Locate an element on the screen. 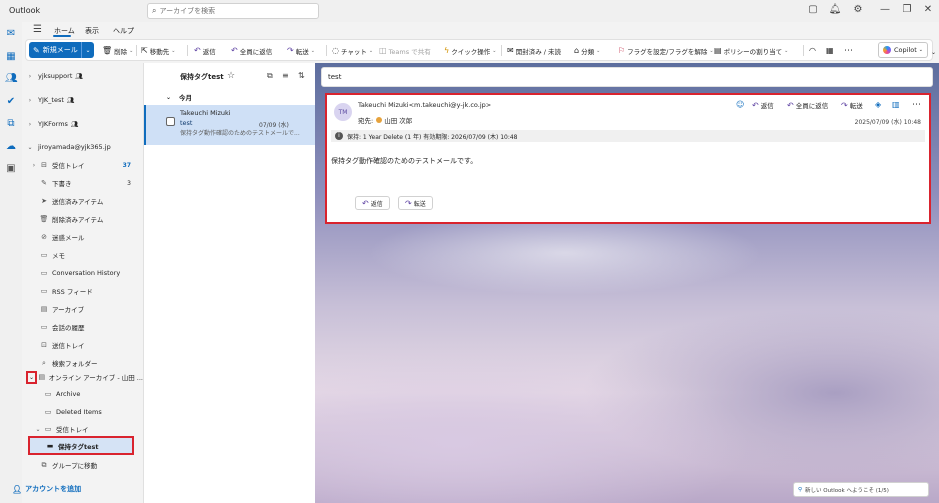 The width and height of the screenshot is (939, 503). view-toggle-button: ▦ is located at coordinates (831, 50).